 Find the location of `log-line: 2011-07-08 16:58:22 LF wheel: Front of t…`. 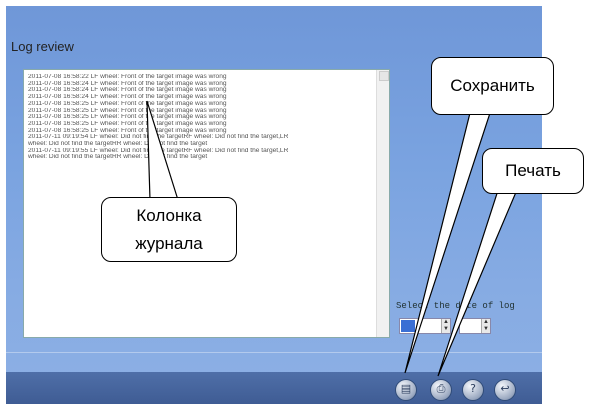

log-line: 2011-07-08 16:58:22 LF wheel: Front of t… is located at coordinates (127, 77).